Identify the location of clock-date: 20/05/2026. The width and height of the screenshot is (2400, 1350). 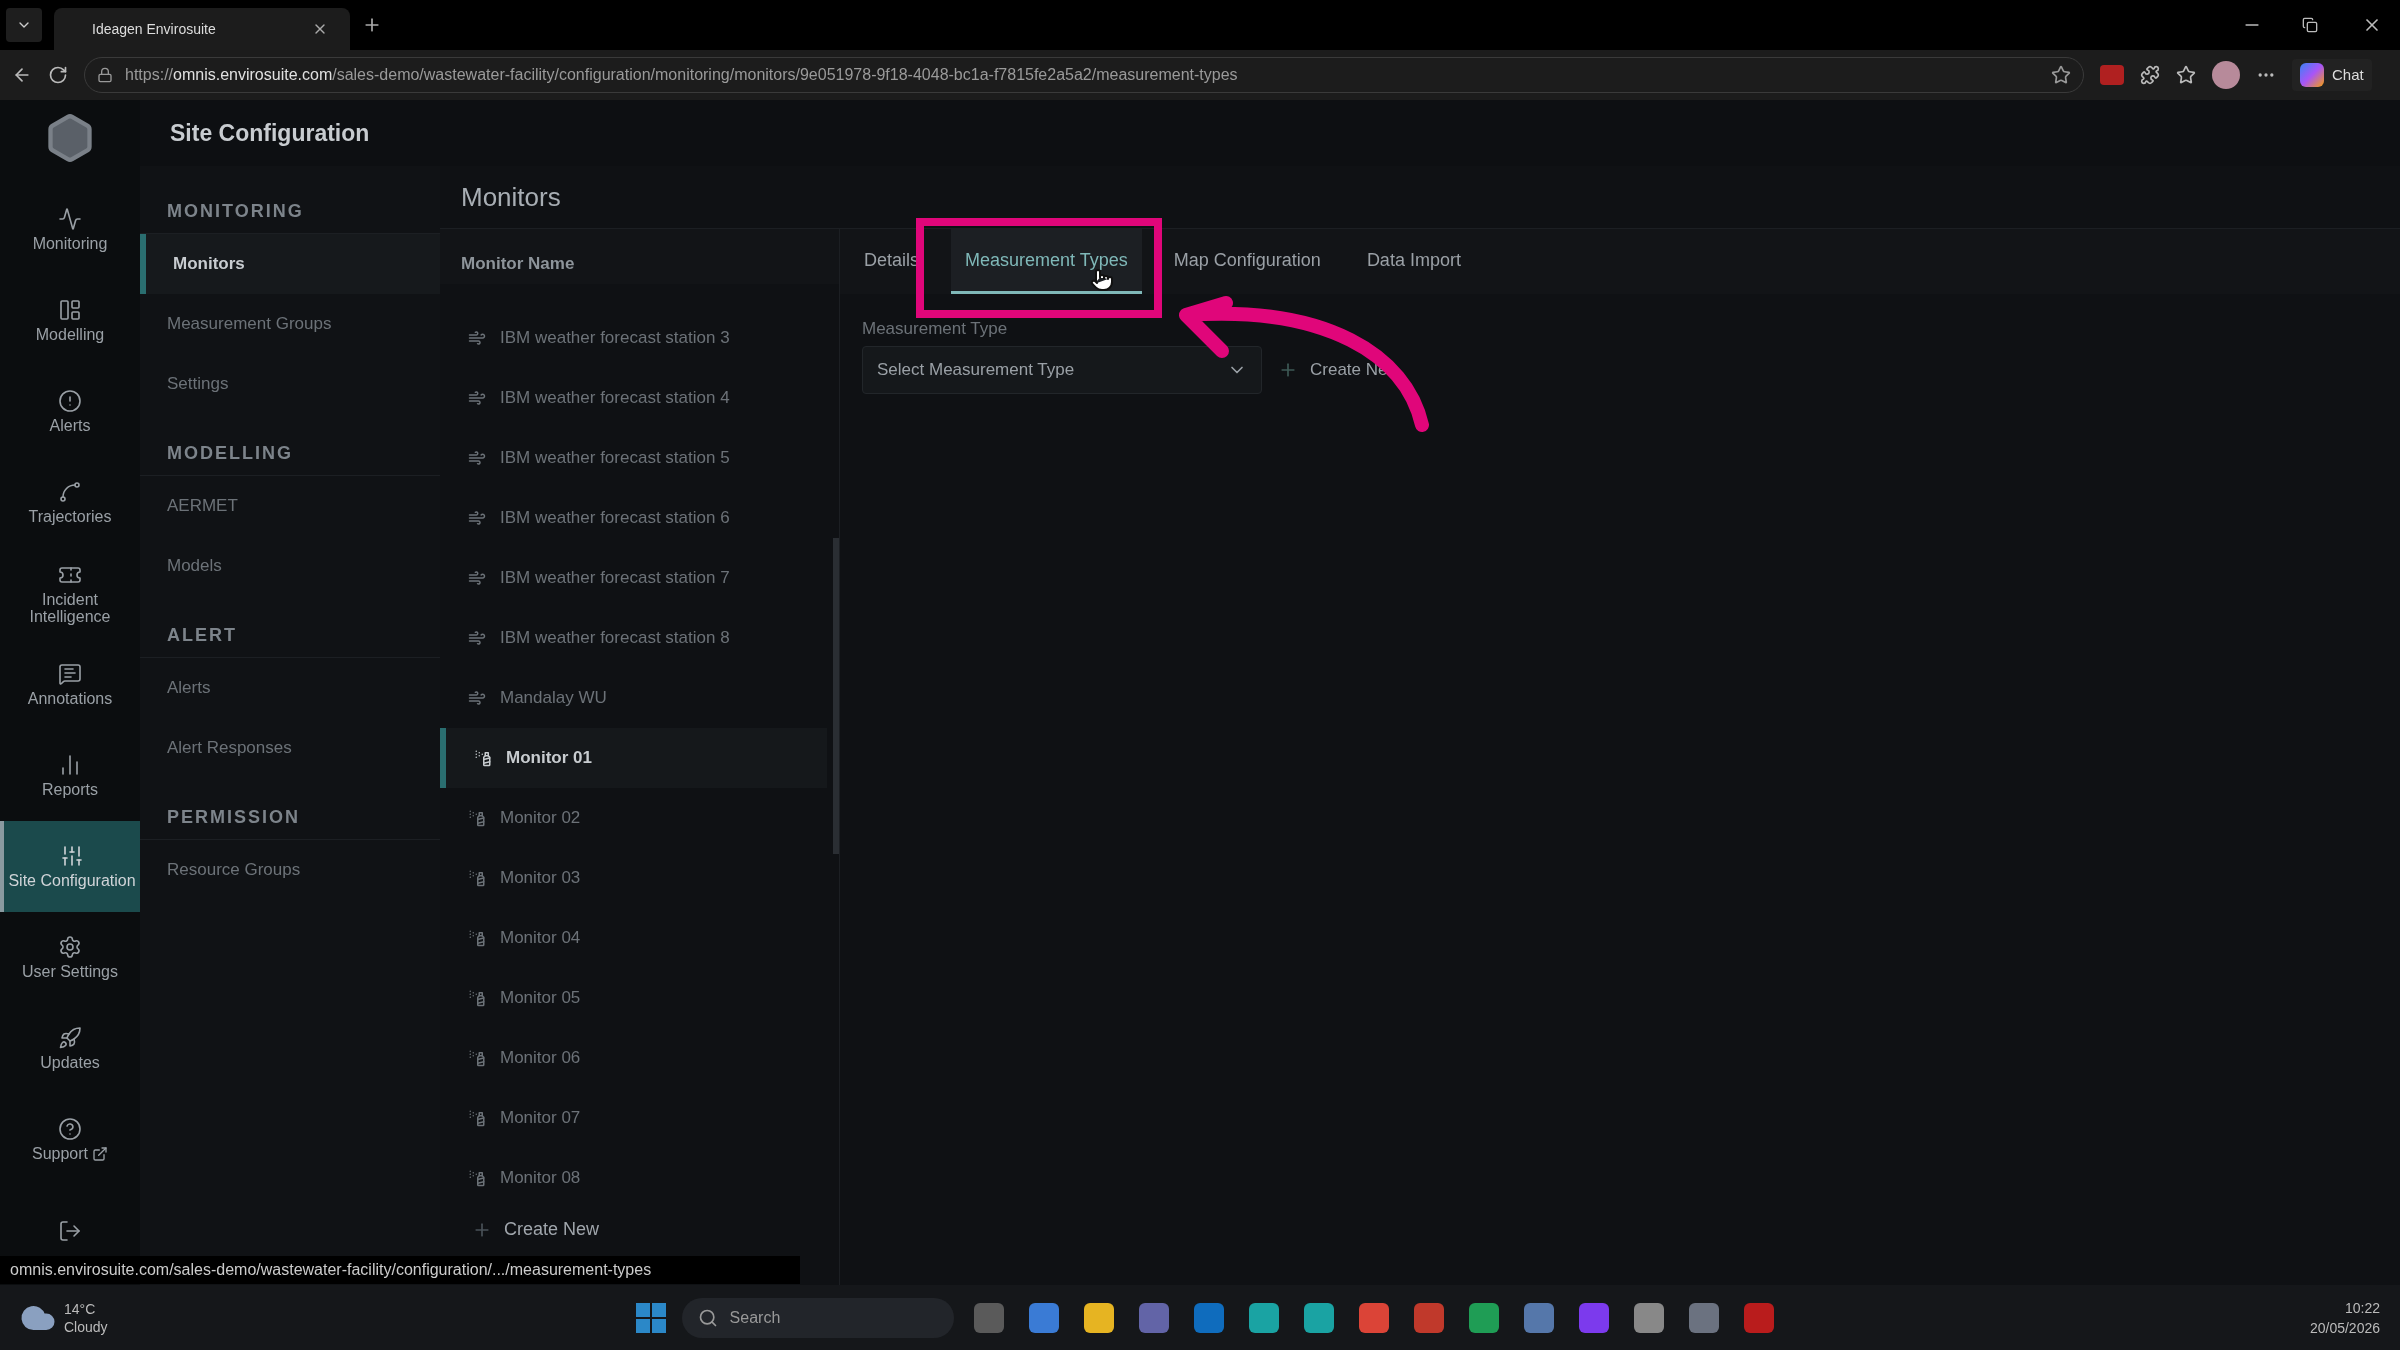
(2344, 1328).